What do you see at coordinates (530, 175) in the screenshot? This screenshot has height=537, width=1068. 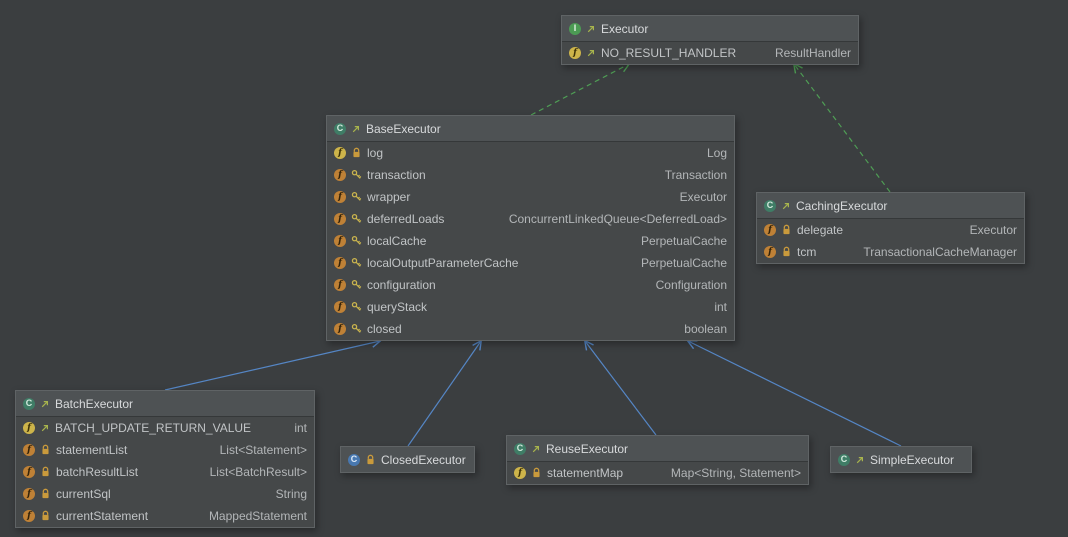 I see `field-row: f transaction Transaction` at bounding box center [530, 175].